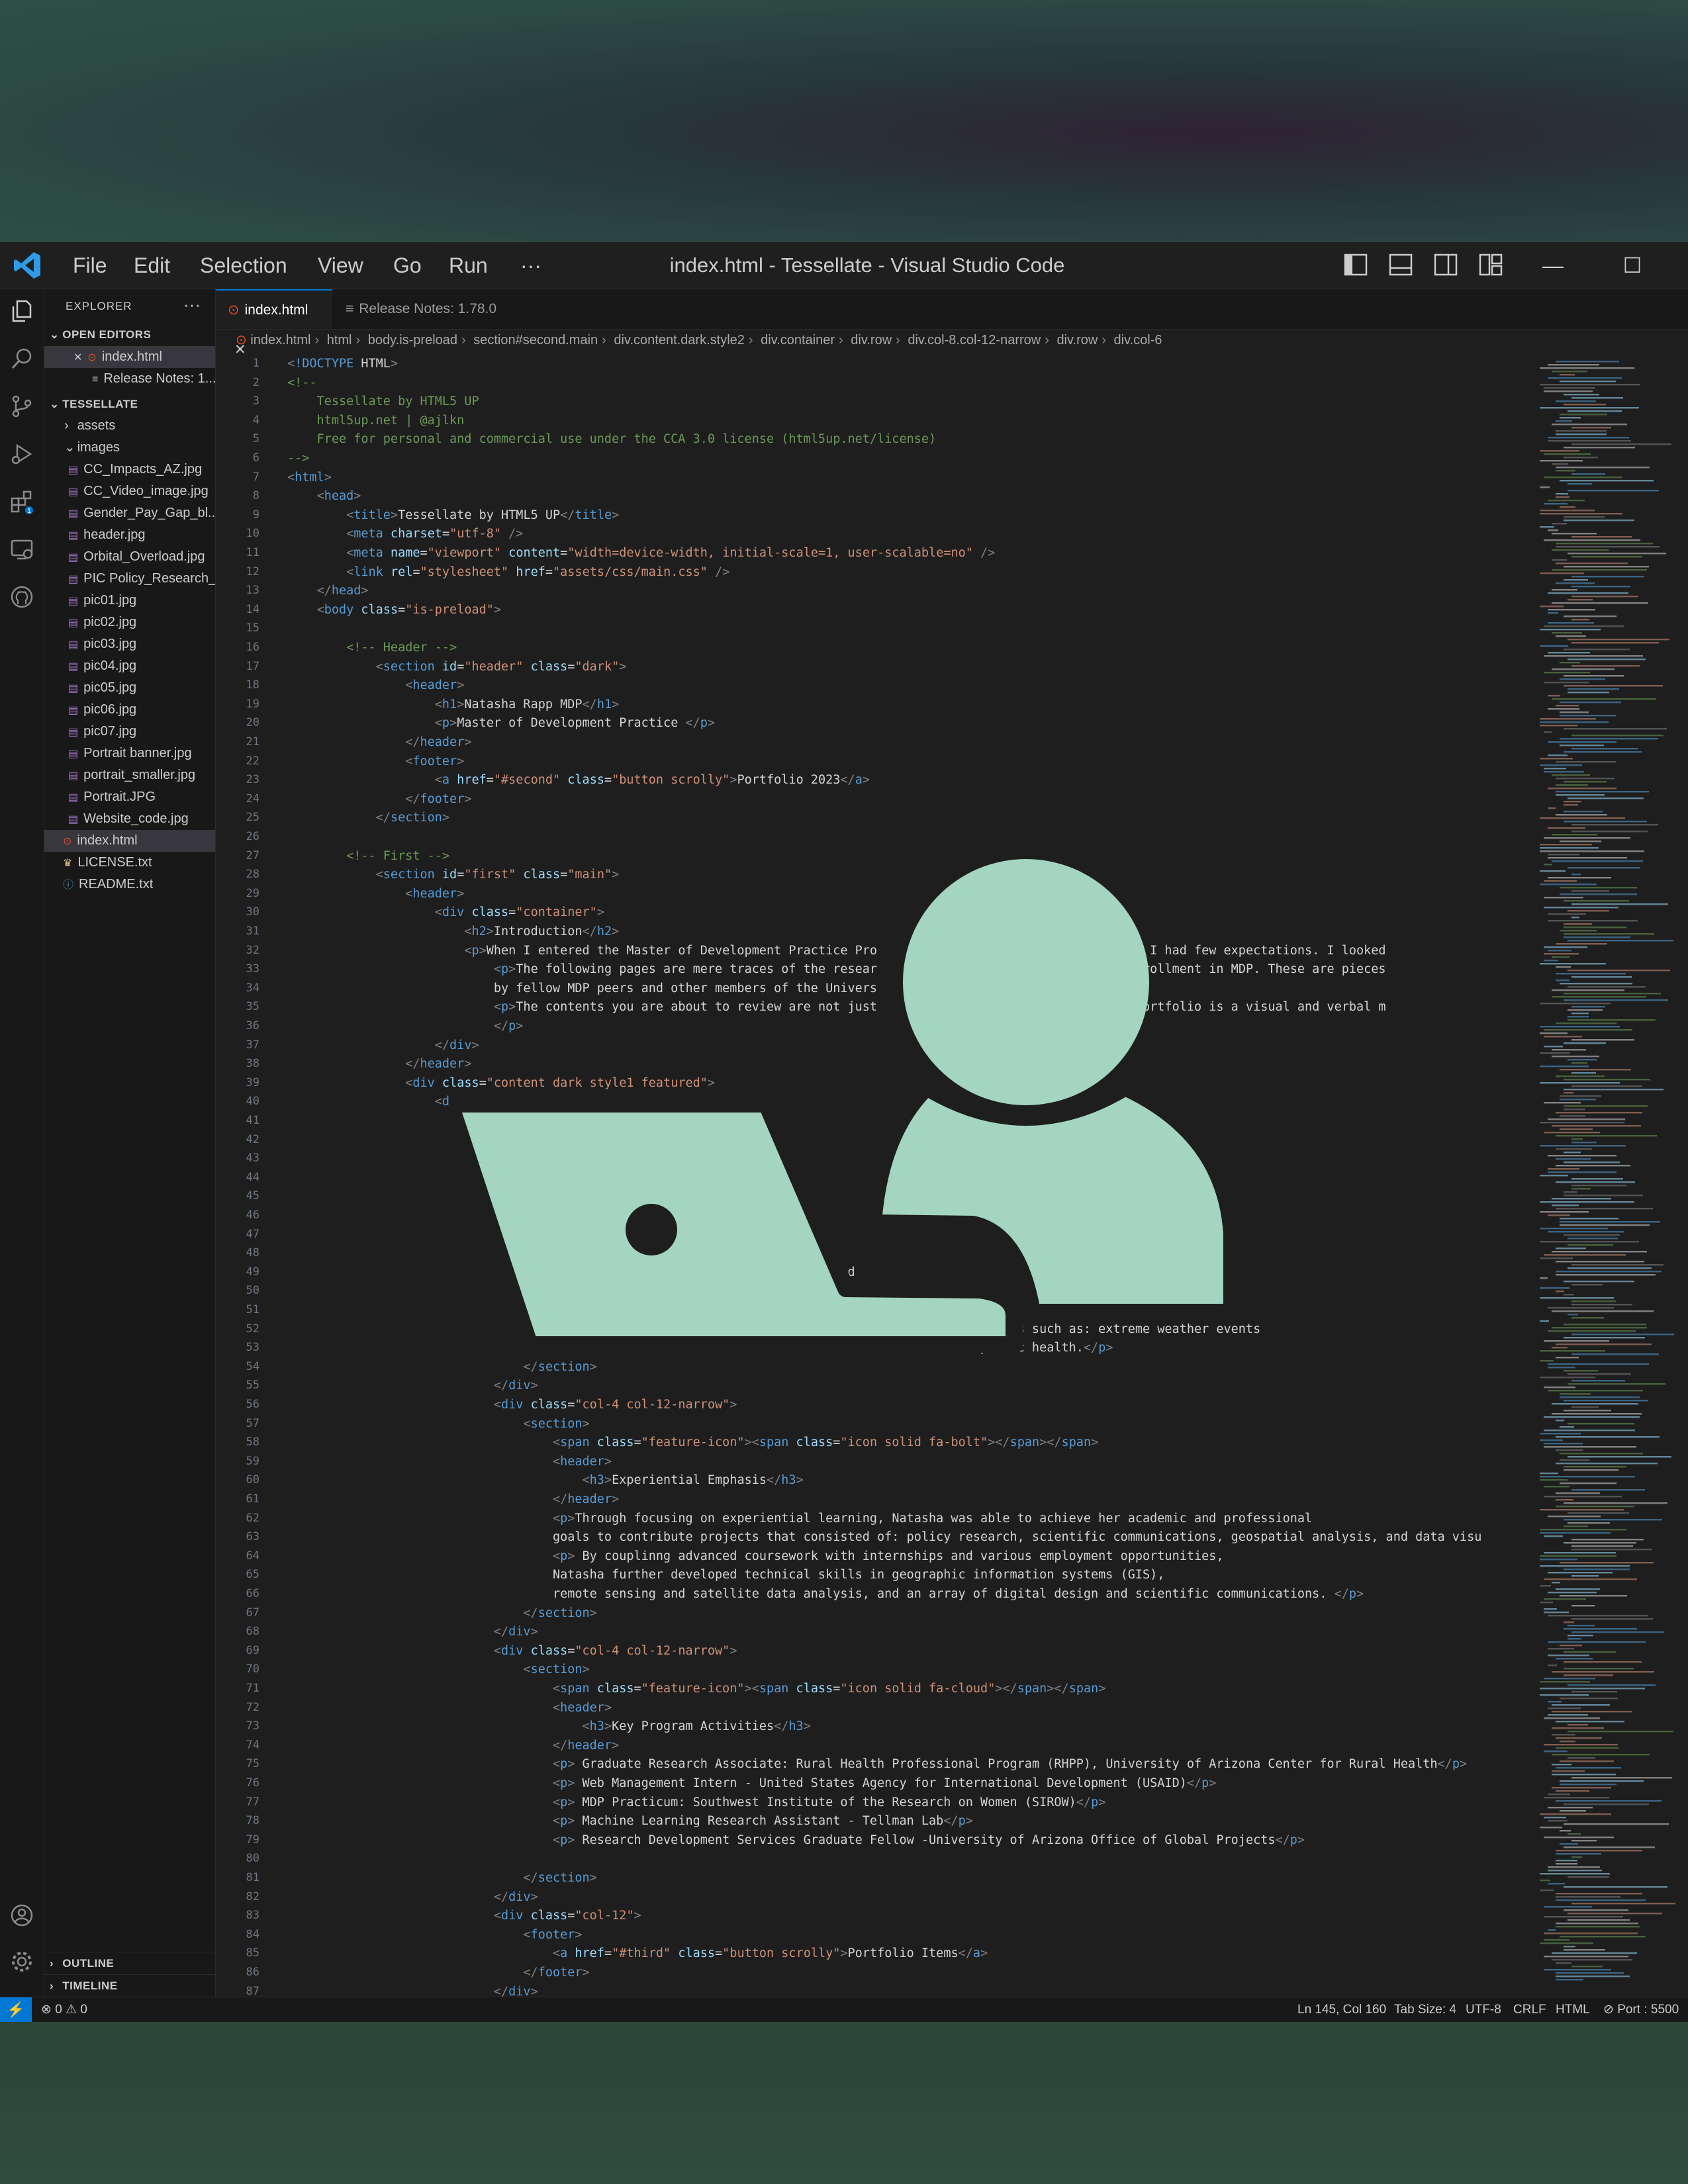 This screenshot has height=2184, width=1688. Describe the element at coordinates (21, 454) in the screenshot. I see `run-debug-icon` at that location.